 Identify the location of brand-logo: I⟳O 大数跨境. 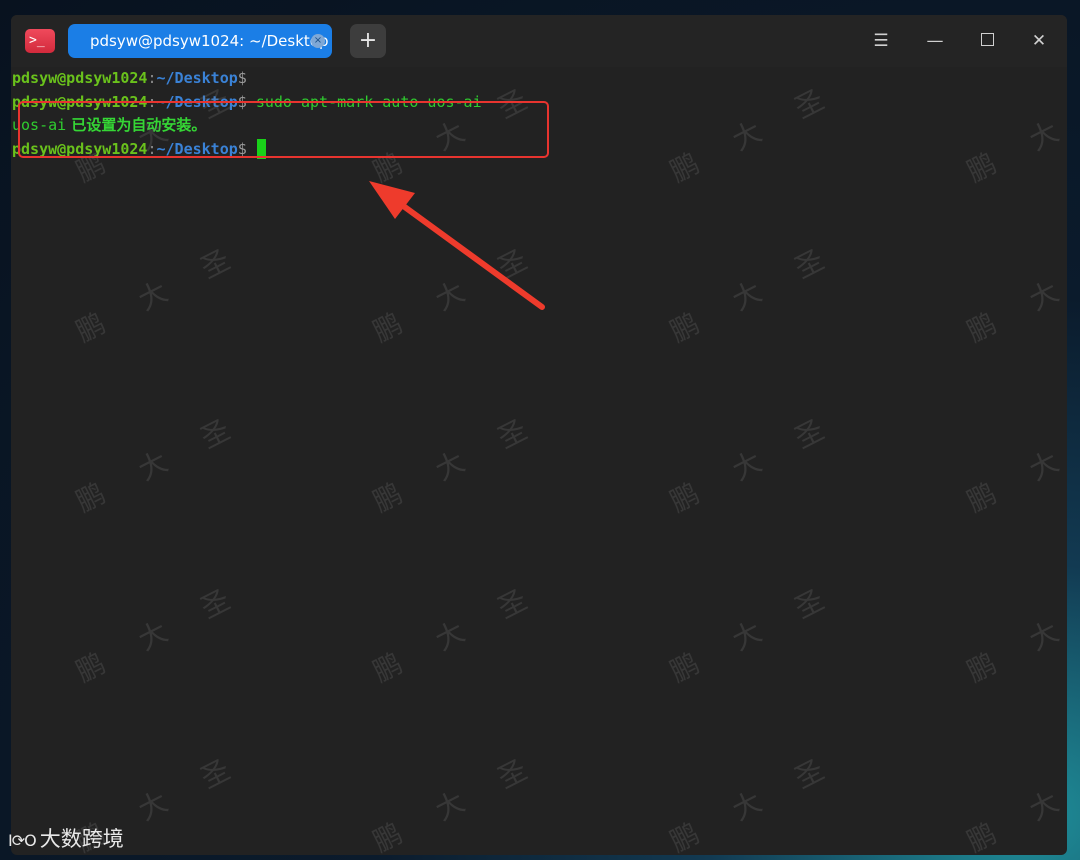
(66, 839).